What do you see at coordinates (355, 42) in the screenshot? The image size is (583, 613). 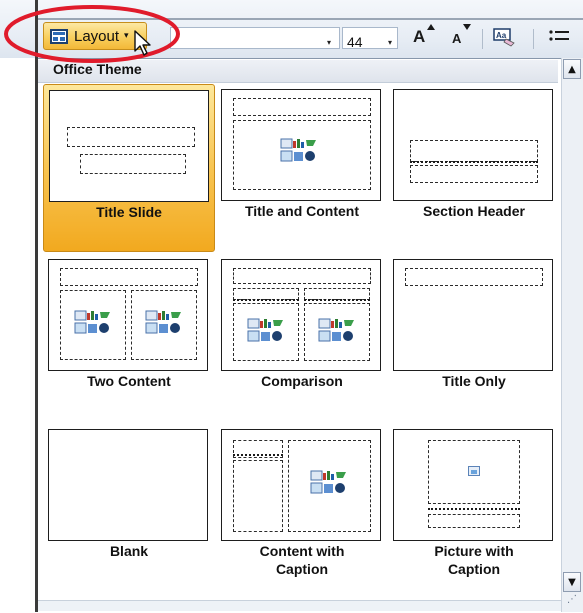 I see `font-size-value: 44` at bounding box center [355, 42].